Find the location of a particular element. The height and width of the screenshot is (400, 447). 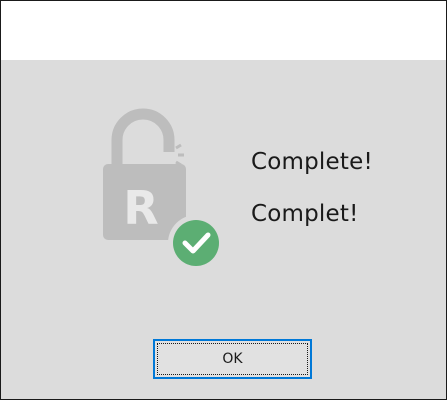

svg-text: R is located at coordinates (140, 208).